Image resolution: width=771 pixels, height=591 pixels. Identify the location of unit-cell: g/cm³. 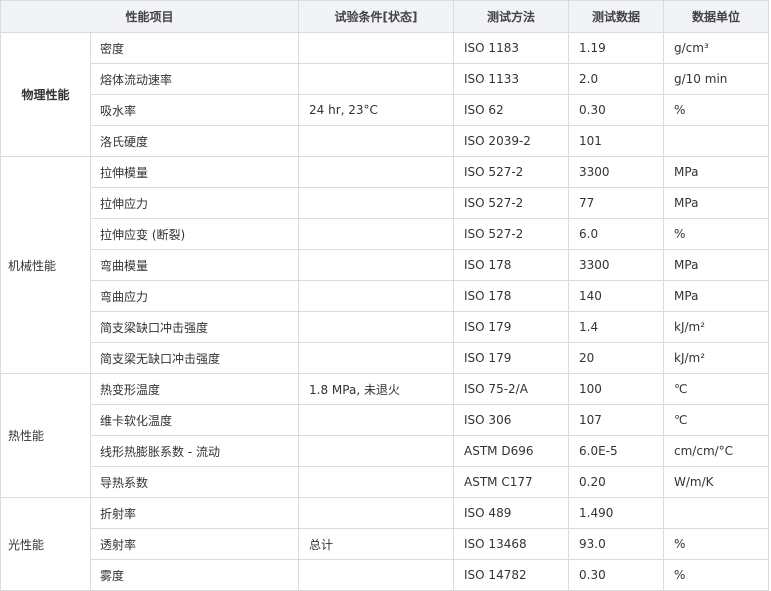
(716, 48).